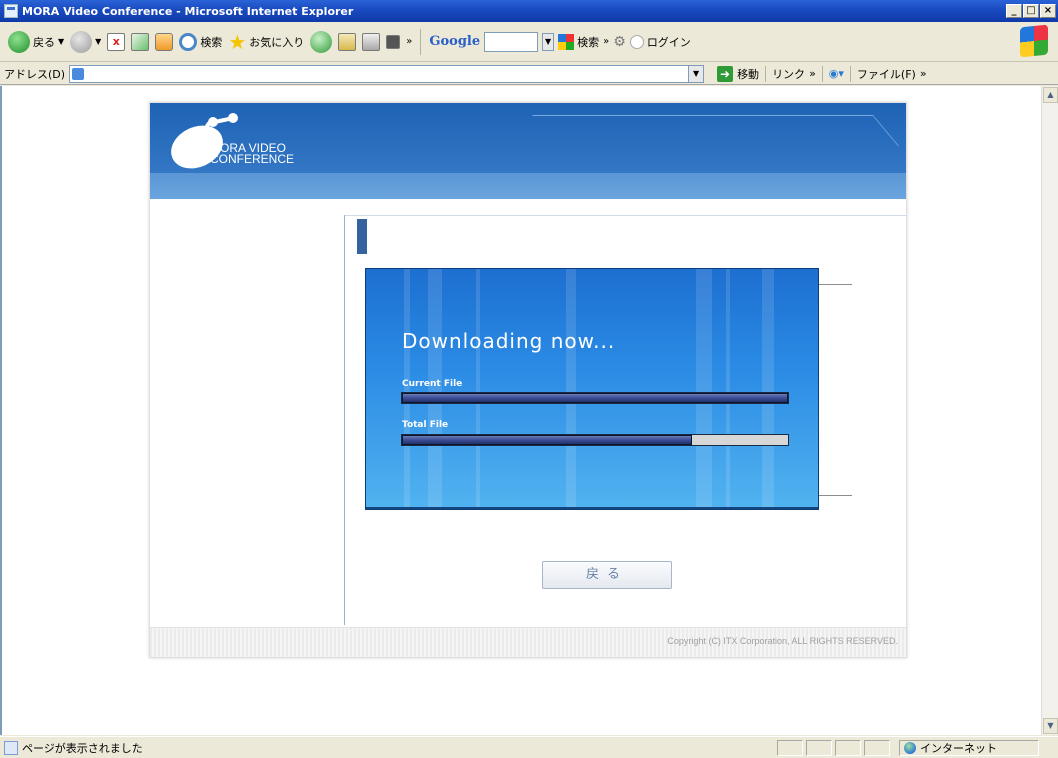 The height and width of the screenshot is (758, 1058). What do you see at coordinates (1050, 726) in the screenshot?
I see `scroll-down-arrow: ▼` at bounding box center [1050, 726].